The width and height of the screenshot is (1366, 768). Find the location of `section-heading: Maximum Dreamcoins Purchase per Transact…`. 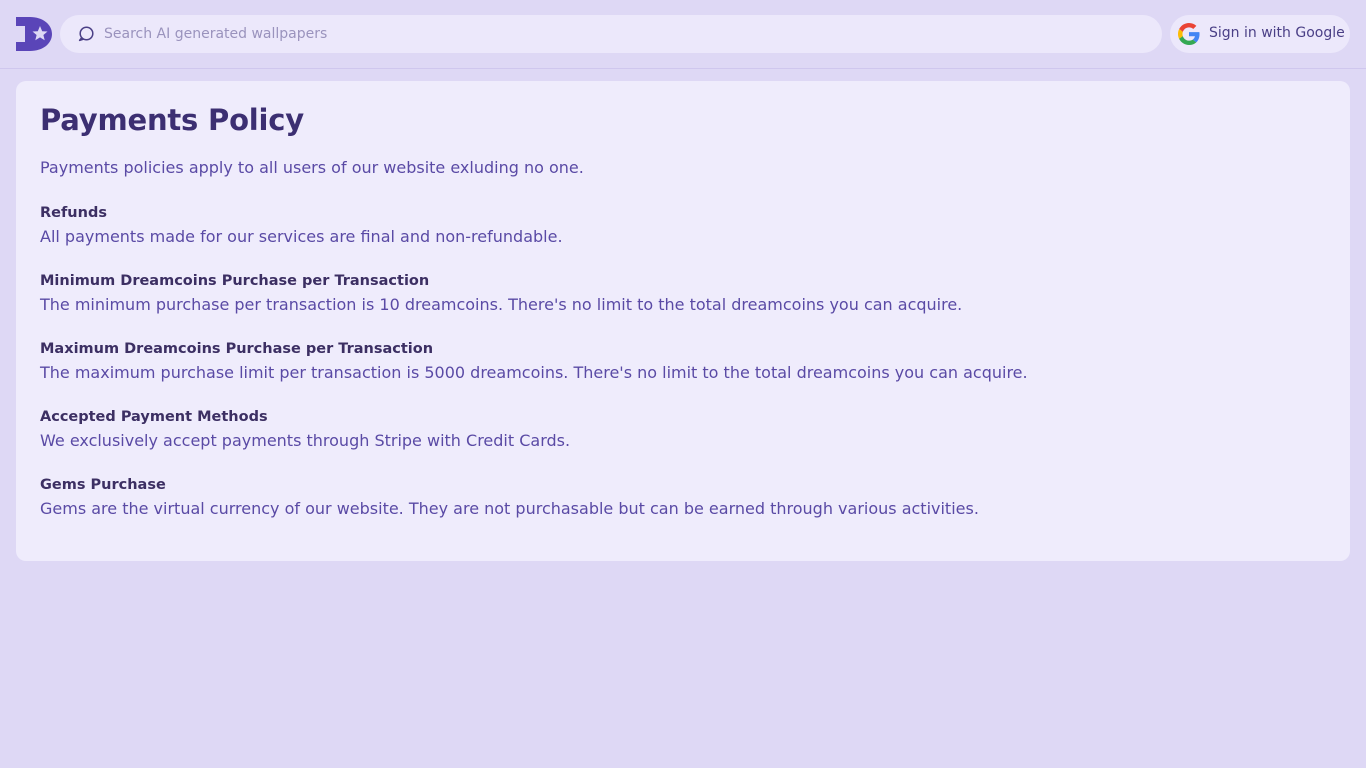

section-heading: Maximum Dreamcoins Purchase per Transact… is located at coordinates (237, 349).